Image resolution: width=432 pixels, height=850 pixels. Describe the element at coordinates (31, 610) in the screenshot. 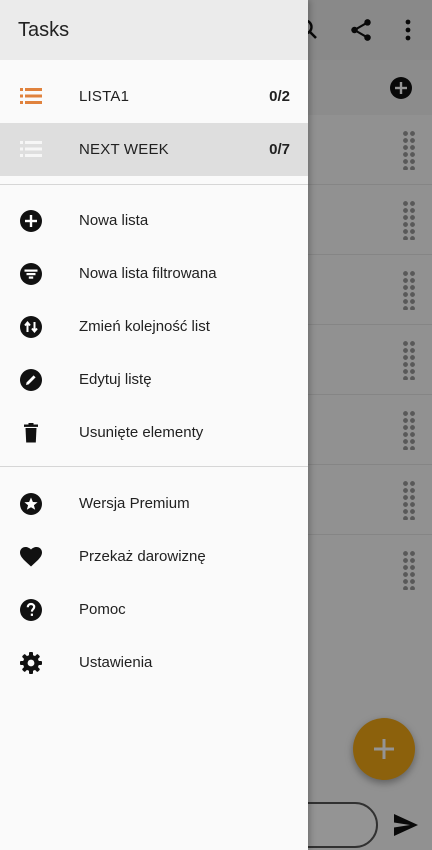

I see `help-icon` at that location.